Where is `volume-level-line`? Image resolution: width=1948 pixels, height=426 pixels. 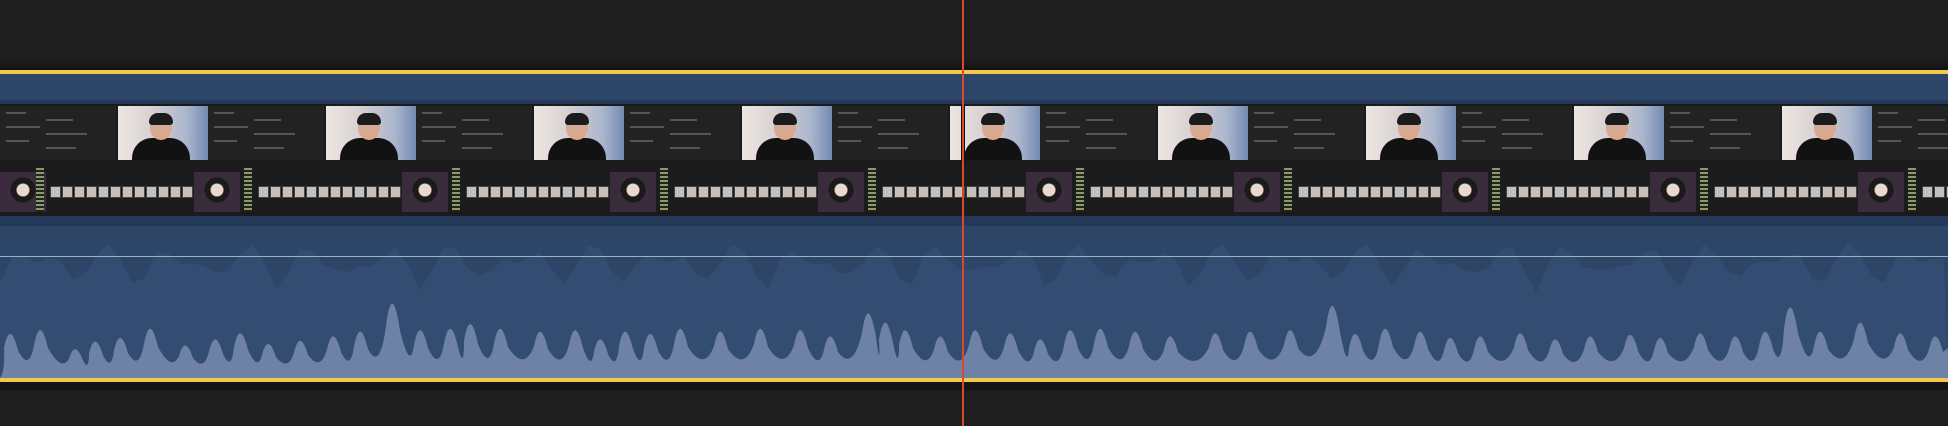
volume-level-line is located at coordinates (974, 256).